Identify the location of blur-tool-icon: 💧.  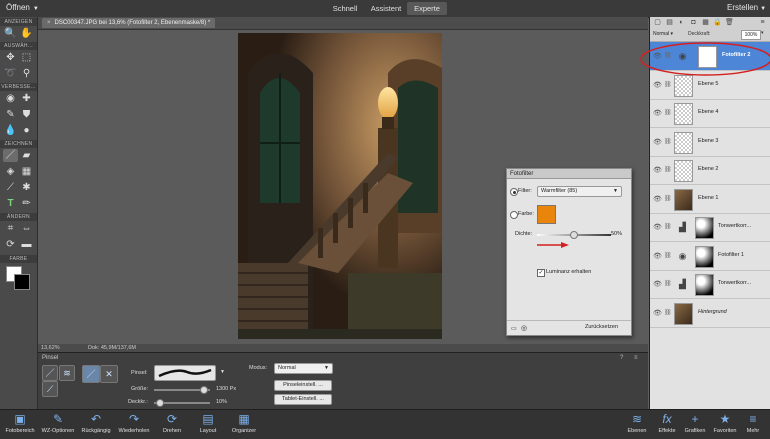
(10, 130).